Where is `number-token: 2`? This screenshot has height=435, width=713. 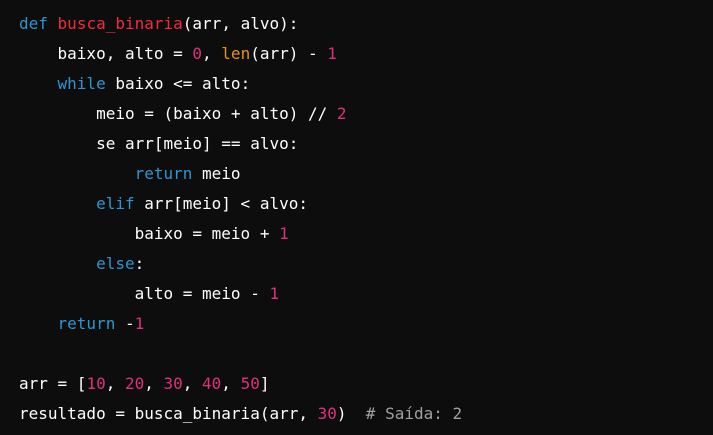
number-token: 2 is located at coordinates (341, 113).